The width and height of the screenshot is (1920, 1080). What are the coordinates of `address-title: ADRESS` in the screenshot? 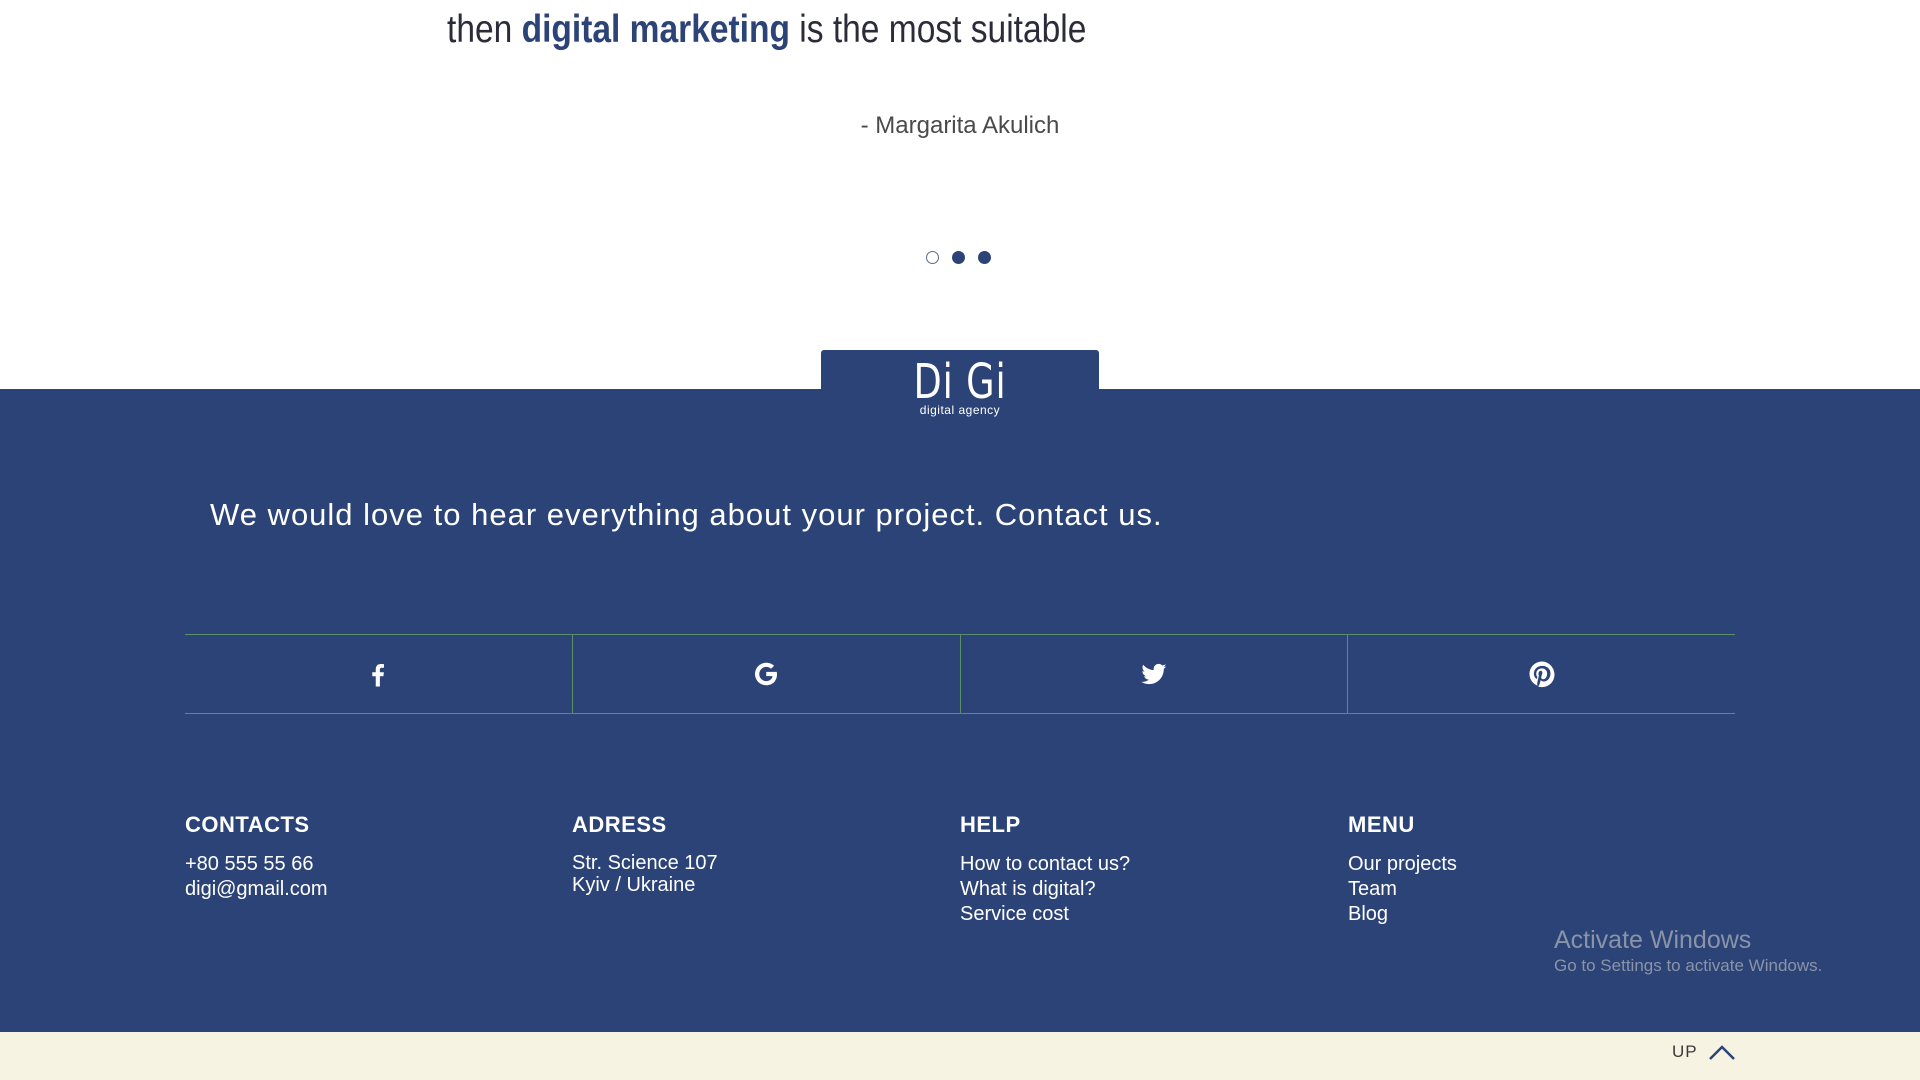 It's located at (619, 824).